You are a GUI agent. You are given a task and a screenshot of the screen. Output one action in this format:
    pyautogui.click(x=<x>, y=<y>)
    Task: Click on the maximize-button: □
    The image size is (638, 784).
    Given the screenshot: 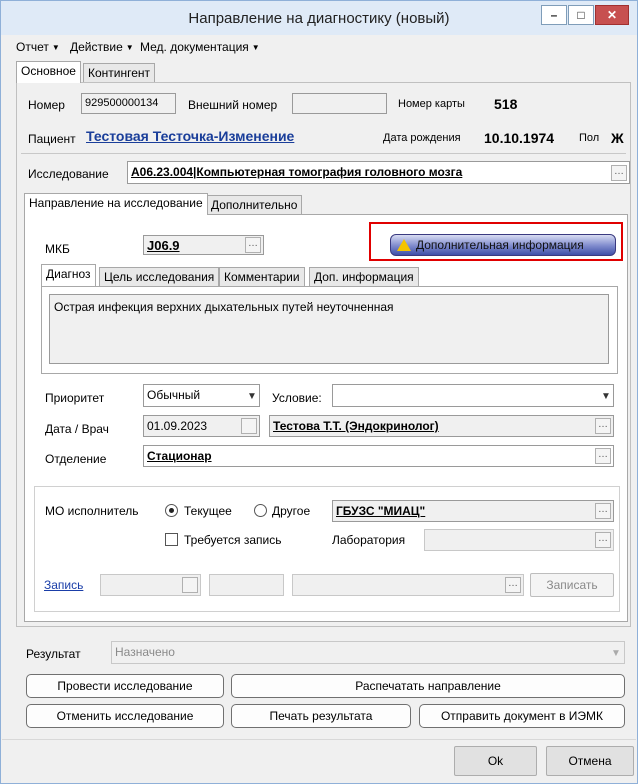 What is the action you would take?
    pyautogui.click(x=581, y=15)
    